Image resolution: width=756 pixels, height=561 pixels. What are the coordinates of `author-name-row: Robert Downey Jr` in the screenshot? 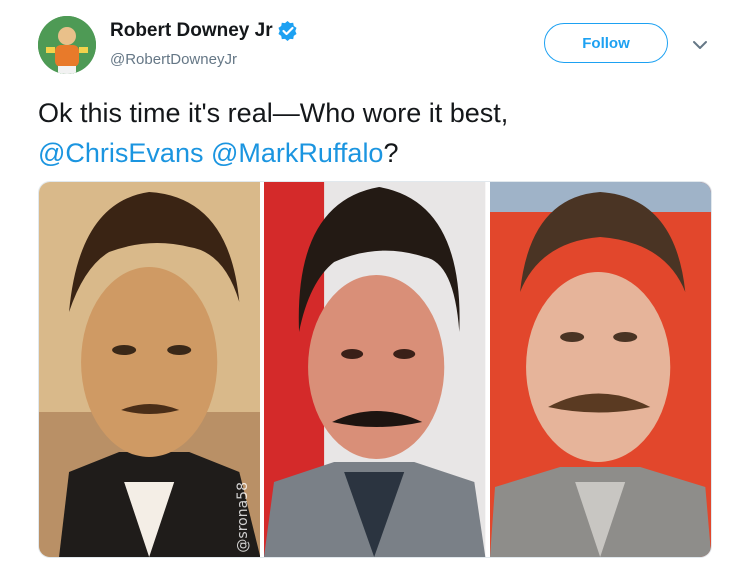 It's located at (204, 31).